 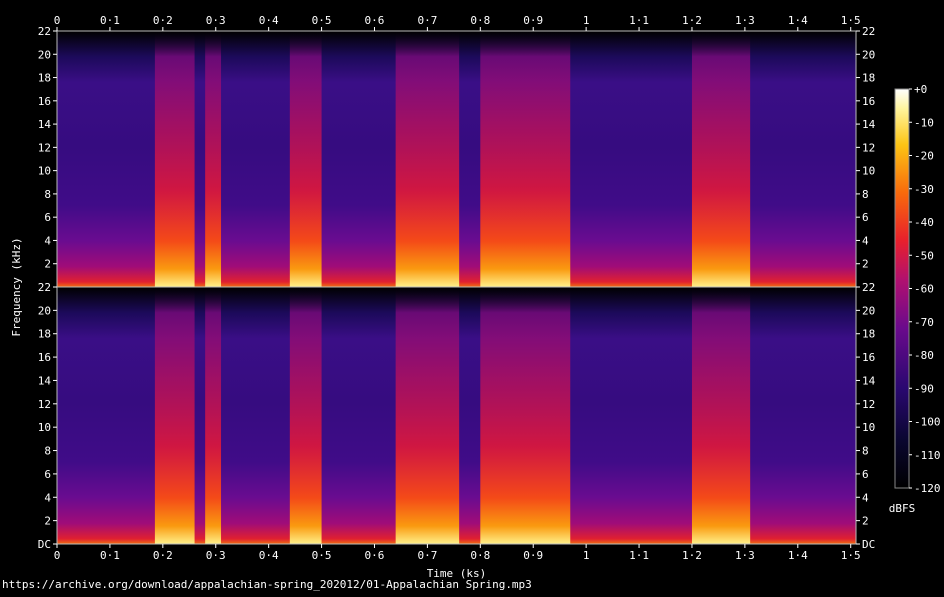 I want to click on colorbar-tick-label: -60, so click(x=924, y=289).